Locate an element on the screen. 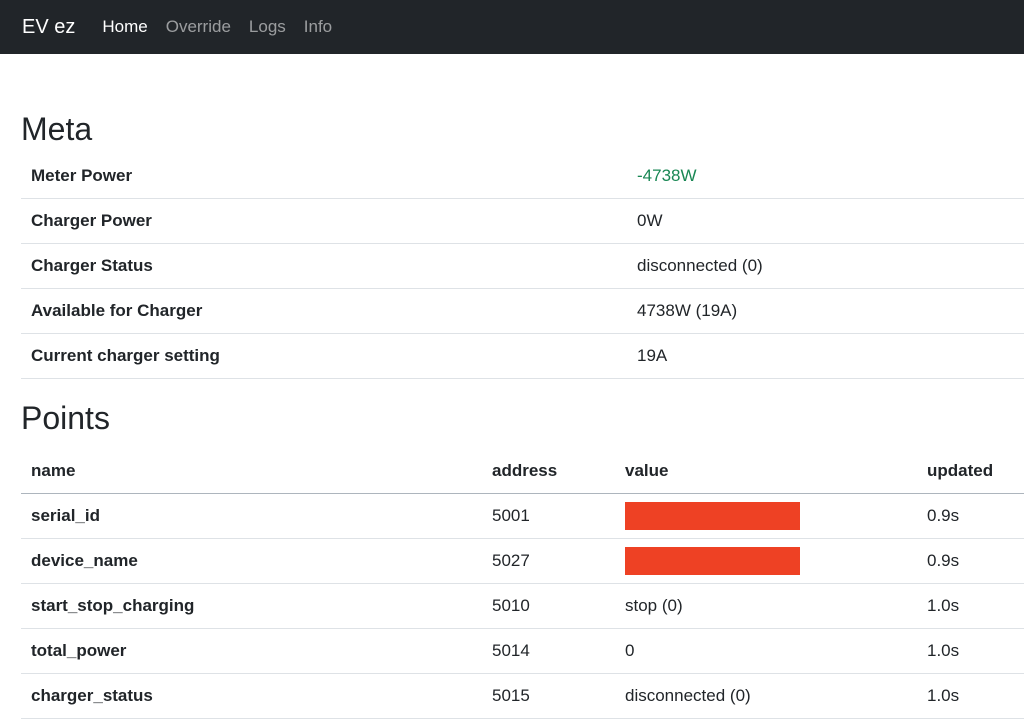 Image resolution: width=1024 pixels, height=724 pixels. table-row: device_name 5027 0.9s is located at coordinates (522, 561).